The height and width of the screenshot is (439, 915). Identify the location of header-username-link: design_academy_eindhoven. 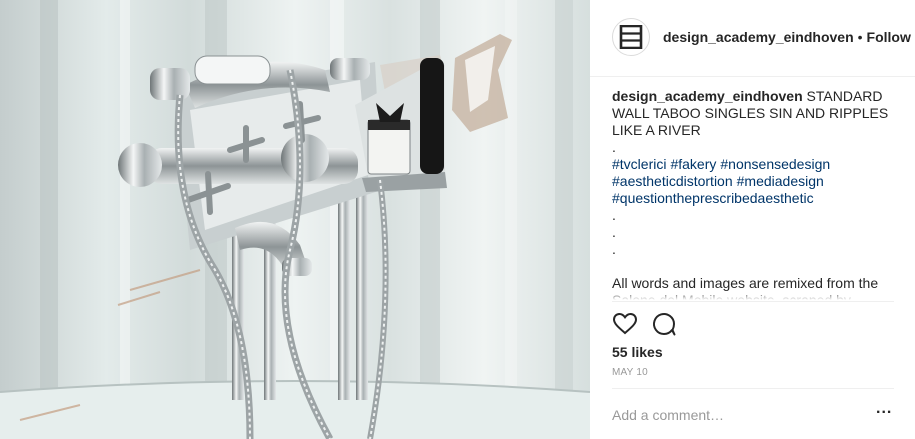
(758, 37).